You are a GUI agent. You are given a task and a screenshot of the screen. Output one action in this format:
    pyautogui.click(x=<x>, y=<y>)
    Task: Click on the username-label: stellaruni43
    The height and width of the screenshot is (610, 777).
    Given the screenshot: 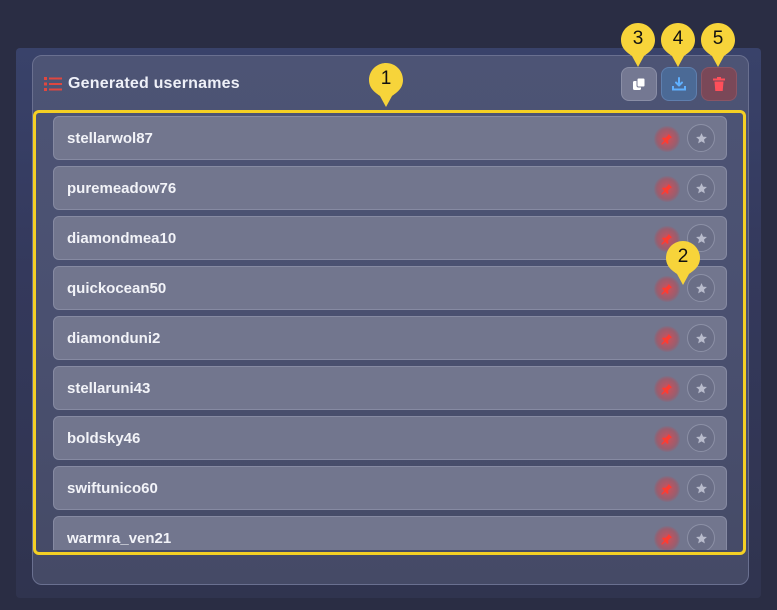 What is the action you would take?
    pyautogui.click(x=109, y=388)
    